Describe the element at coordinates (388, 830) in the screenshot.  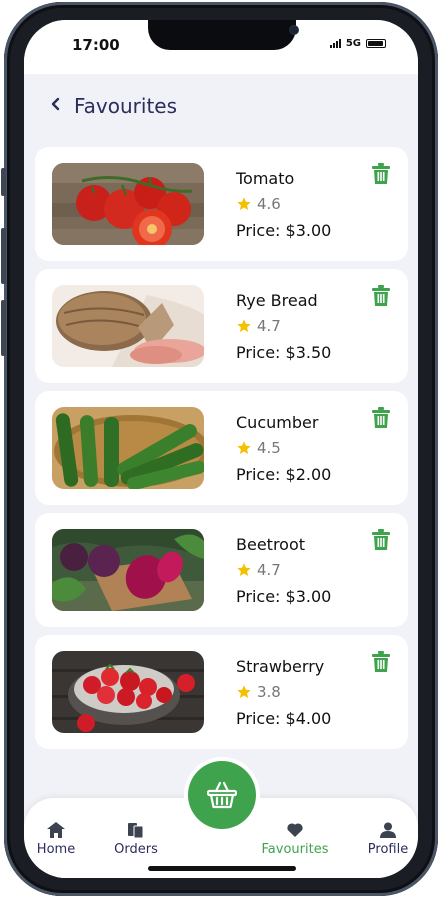
I see `profile-icon` at that location.